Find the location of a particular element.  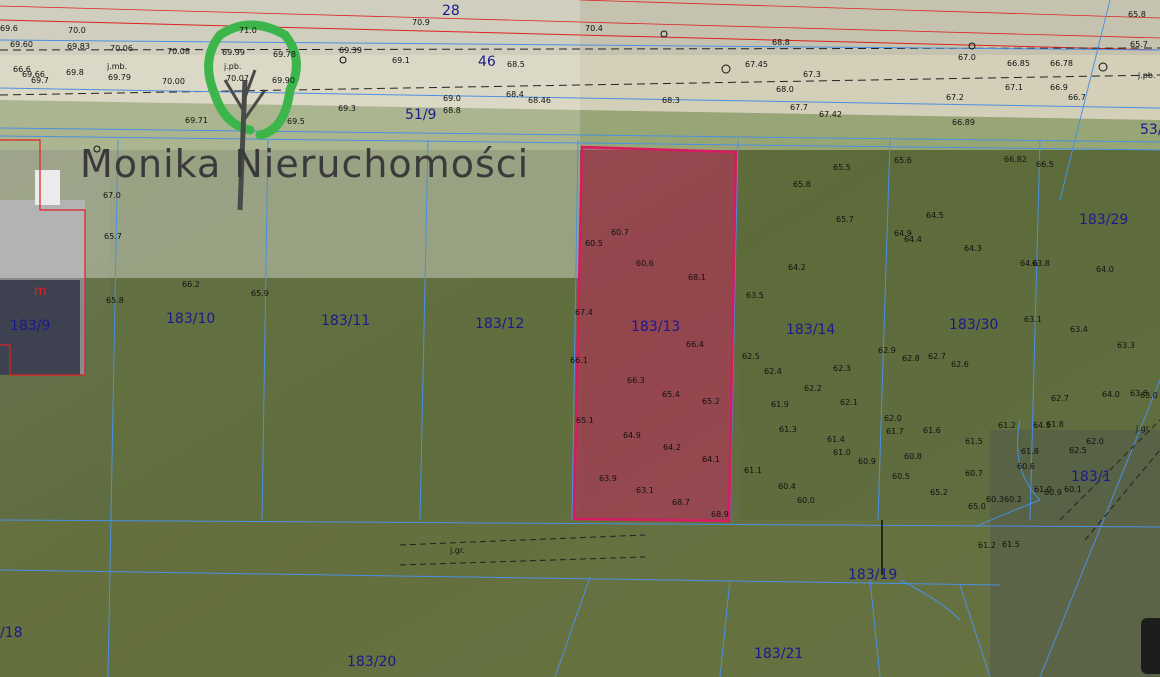

parcel-number: 51/9 is located at coordinates (420, 115).